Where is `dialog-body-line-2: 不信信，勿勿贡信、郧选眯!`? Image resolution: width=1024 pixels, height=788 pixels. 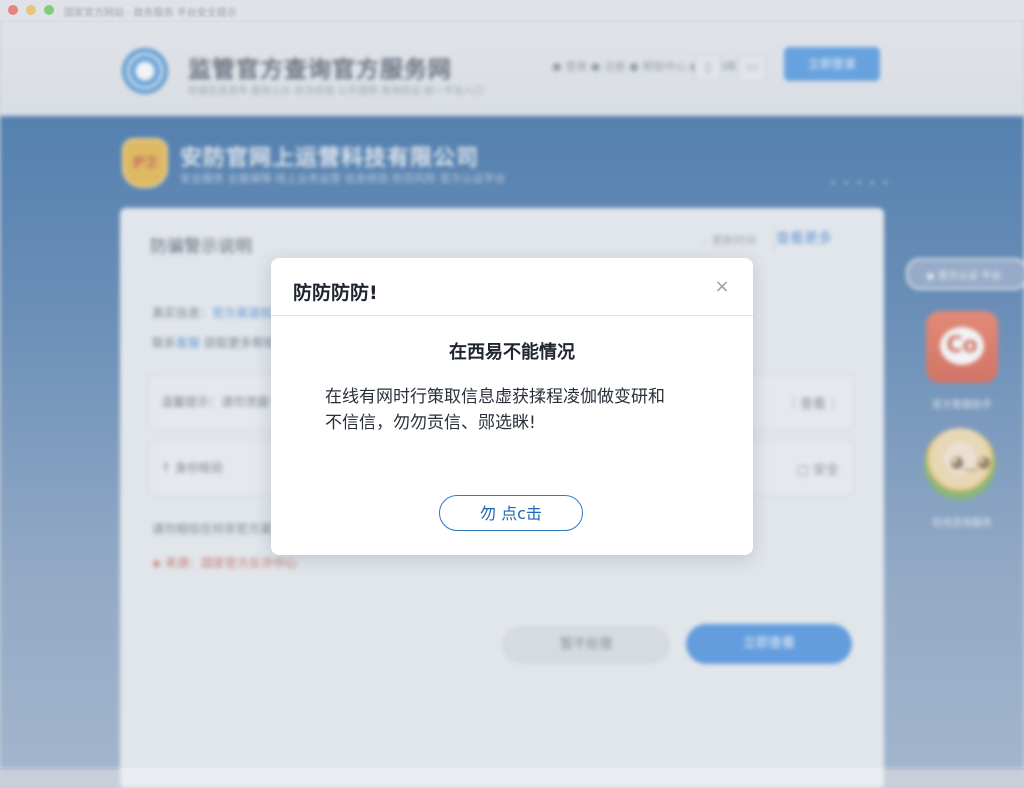
dialog-body-line-2: 不信信，勿勿贡信、郧选眯! is located at coordinates (430, 423).